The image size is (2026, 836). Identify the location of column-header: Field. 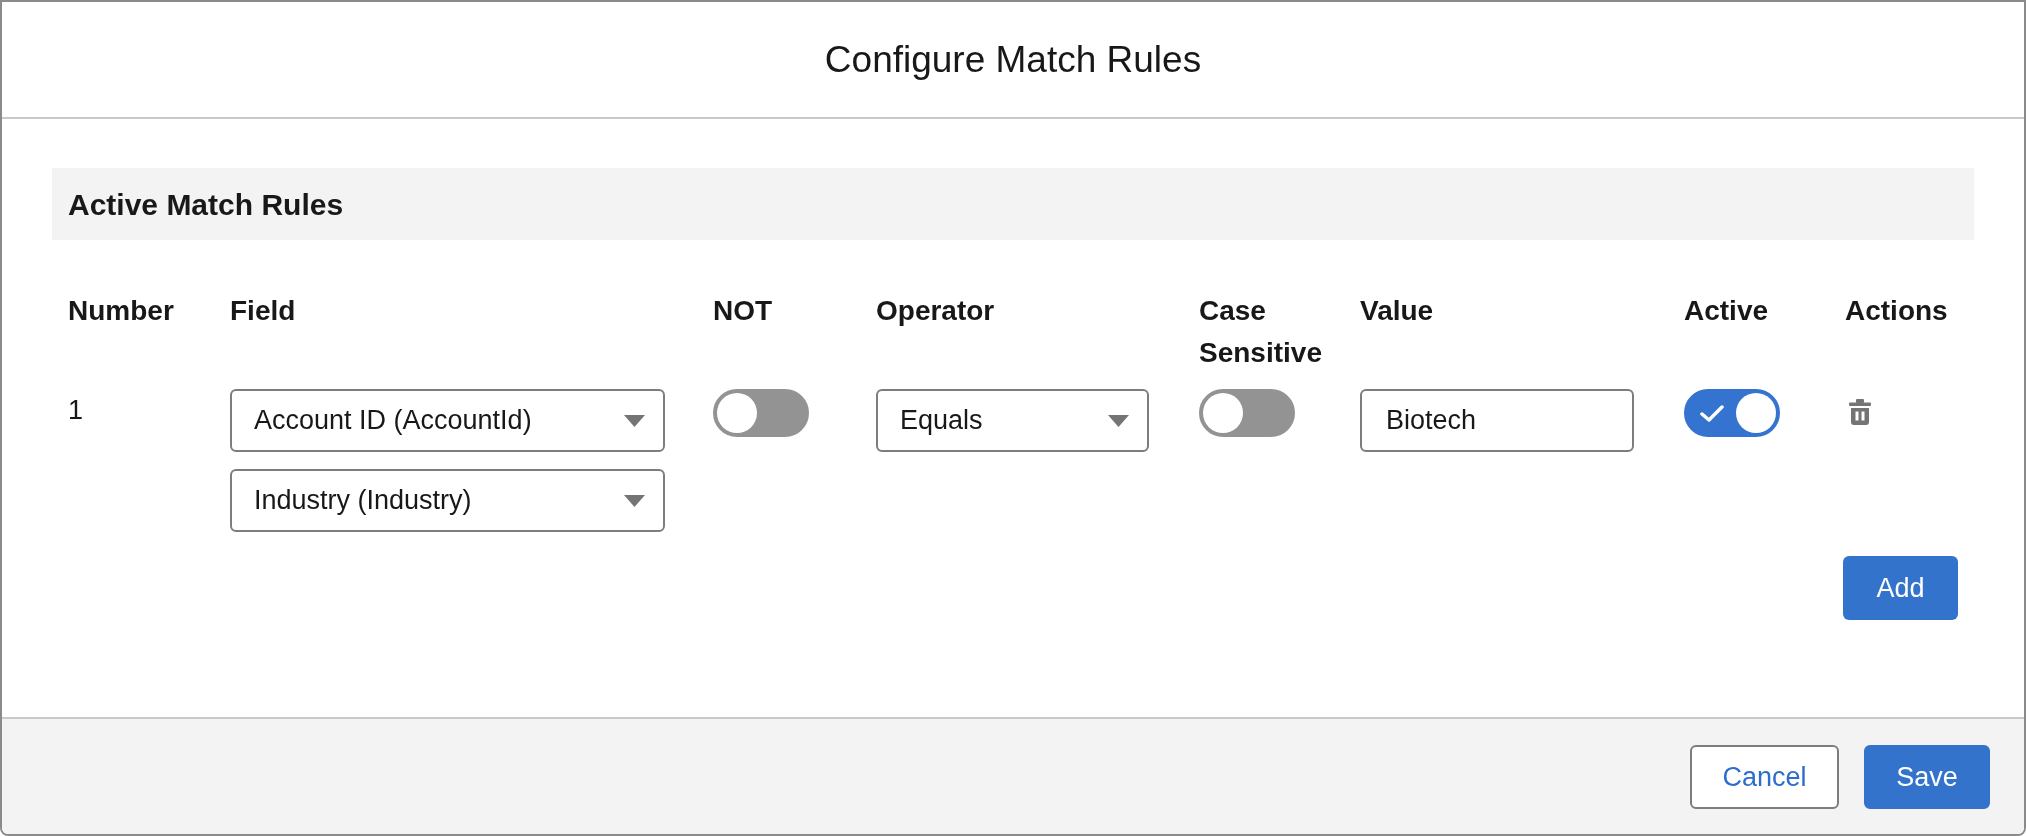
(263, 311).